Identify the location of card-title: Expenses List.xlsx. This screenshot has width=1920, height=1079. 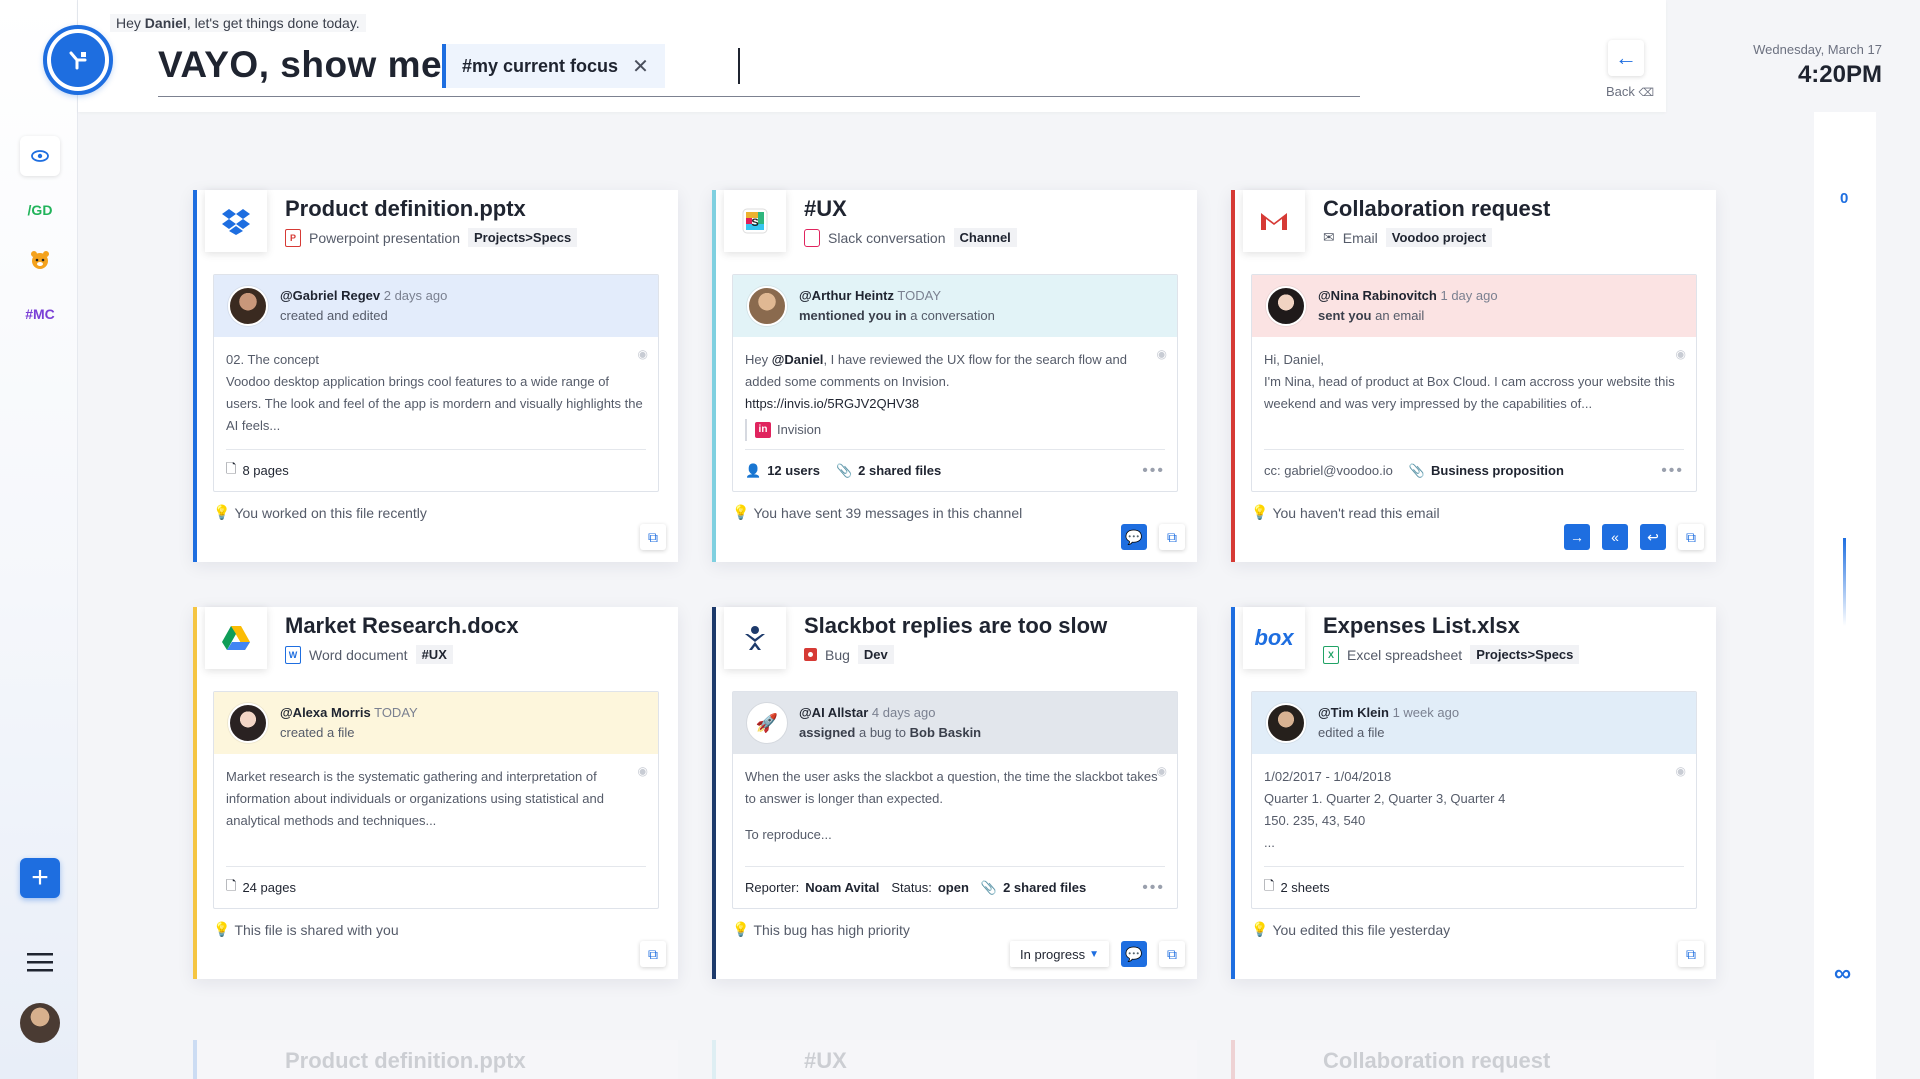
(1421, 626).